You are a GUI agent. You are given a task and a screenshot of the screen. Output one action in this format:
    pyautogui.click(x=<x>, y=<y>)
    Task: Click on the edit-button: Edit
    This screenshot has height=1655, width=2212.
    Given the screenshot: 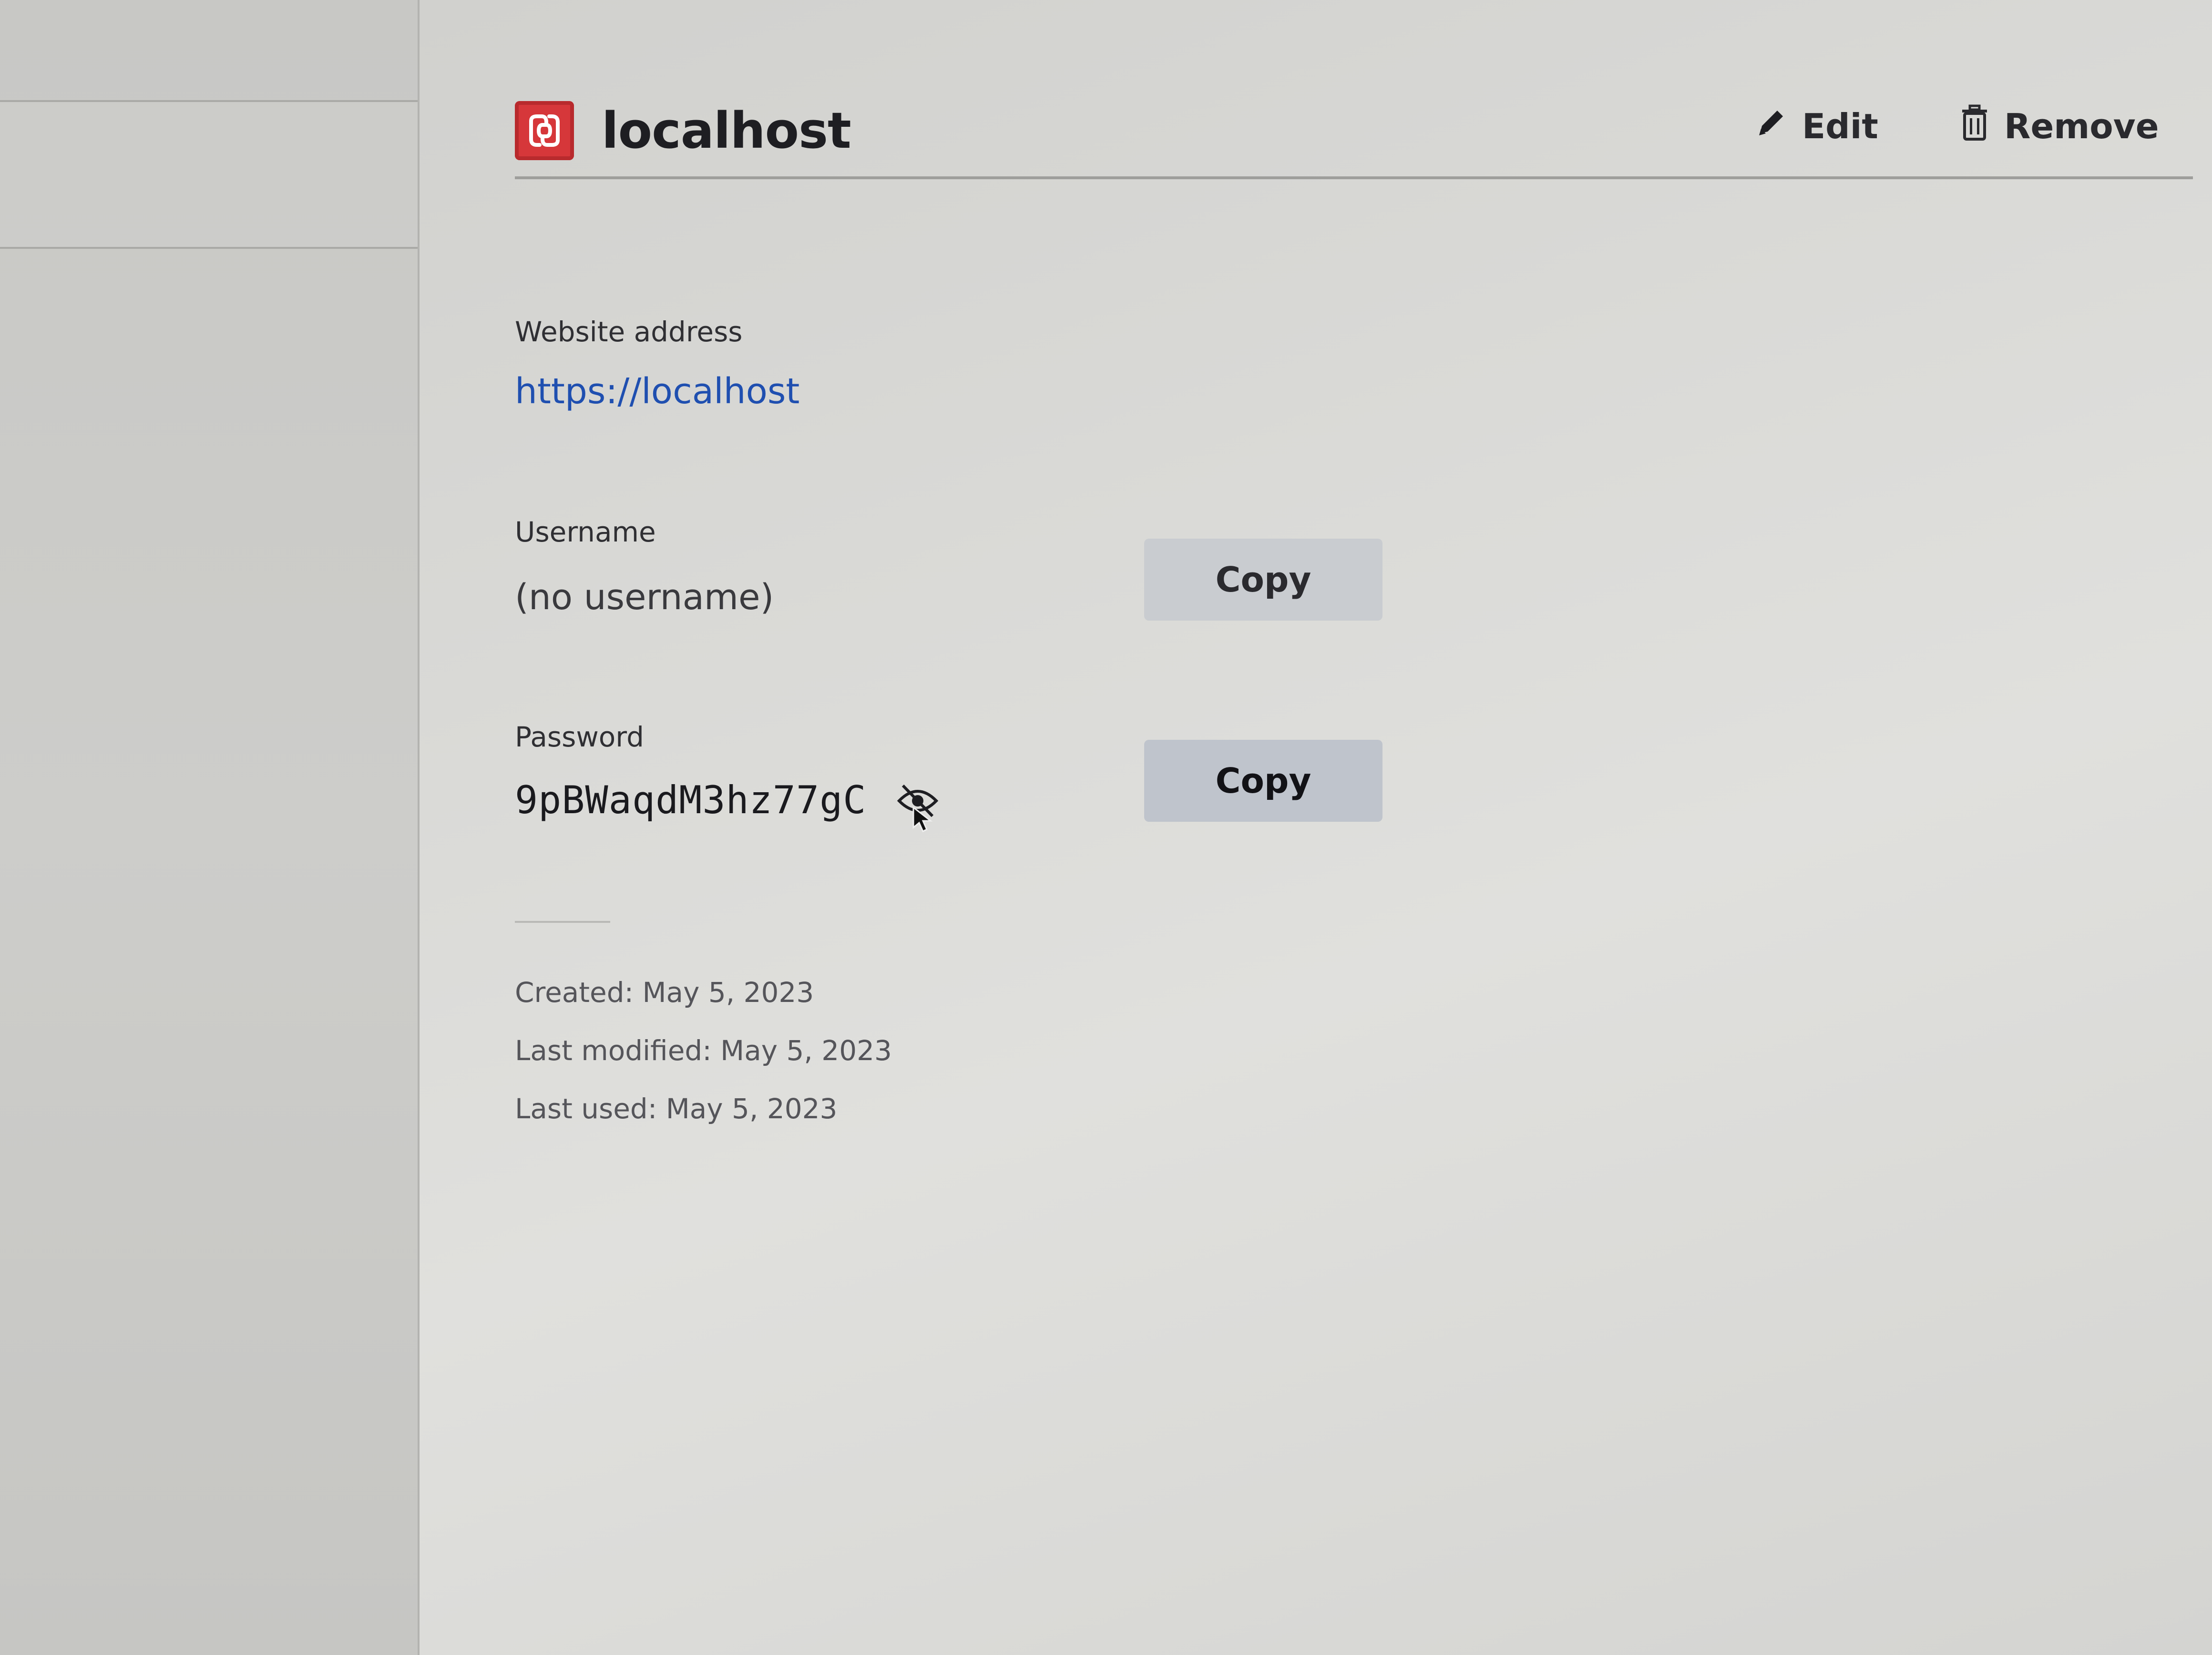 What is the action you would take?
    pyautogui.click(x=1816, y=126)
    